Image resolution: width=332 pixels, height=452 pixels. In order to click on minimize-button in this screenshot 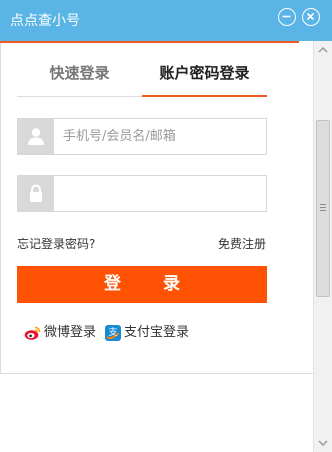, I will do `click(287, 17)`.